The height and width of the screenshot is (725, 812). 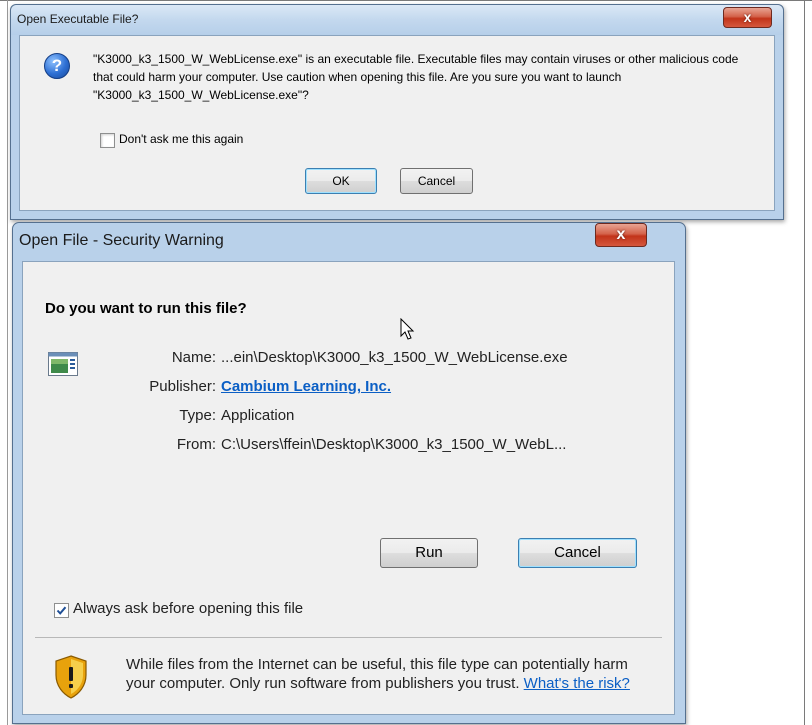 I want to click on page-right-rule, so click(x=804, y=362).